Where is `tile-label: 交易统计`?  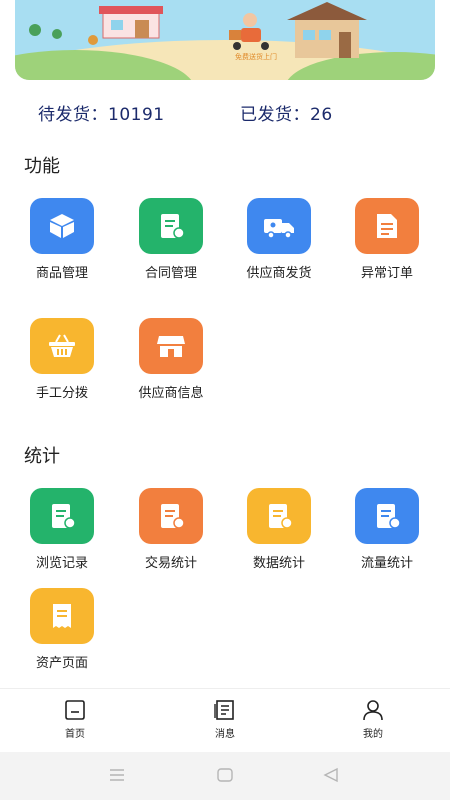 tile-label: 交易统计 is located at coordinates (170, 563).